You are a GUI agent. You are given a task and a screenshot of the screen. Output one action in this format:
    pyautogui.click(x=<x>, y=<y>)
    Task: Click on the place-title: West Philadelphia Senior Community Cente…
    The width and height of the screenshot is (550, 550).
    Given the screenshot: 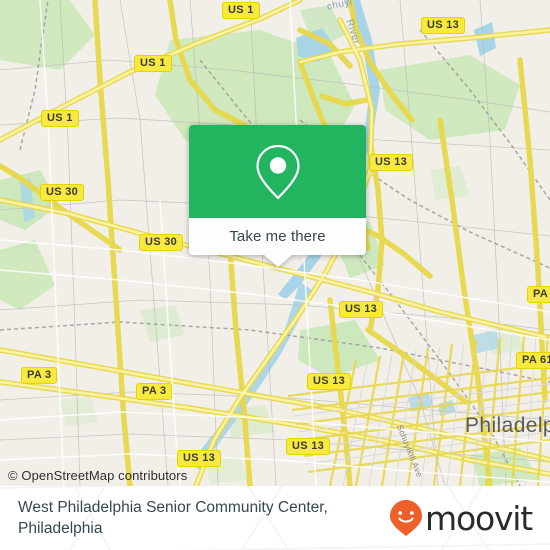 What is the action you would take?
    pyautogui.click(x=173, y=518)
    